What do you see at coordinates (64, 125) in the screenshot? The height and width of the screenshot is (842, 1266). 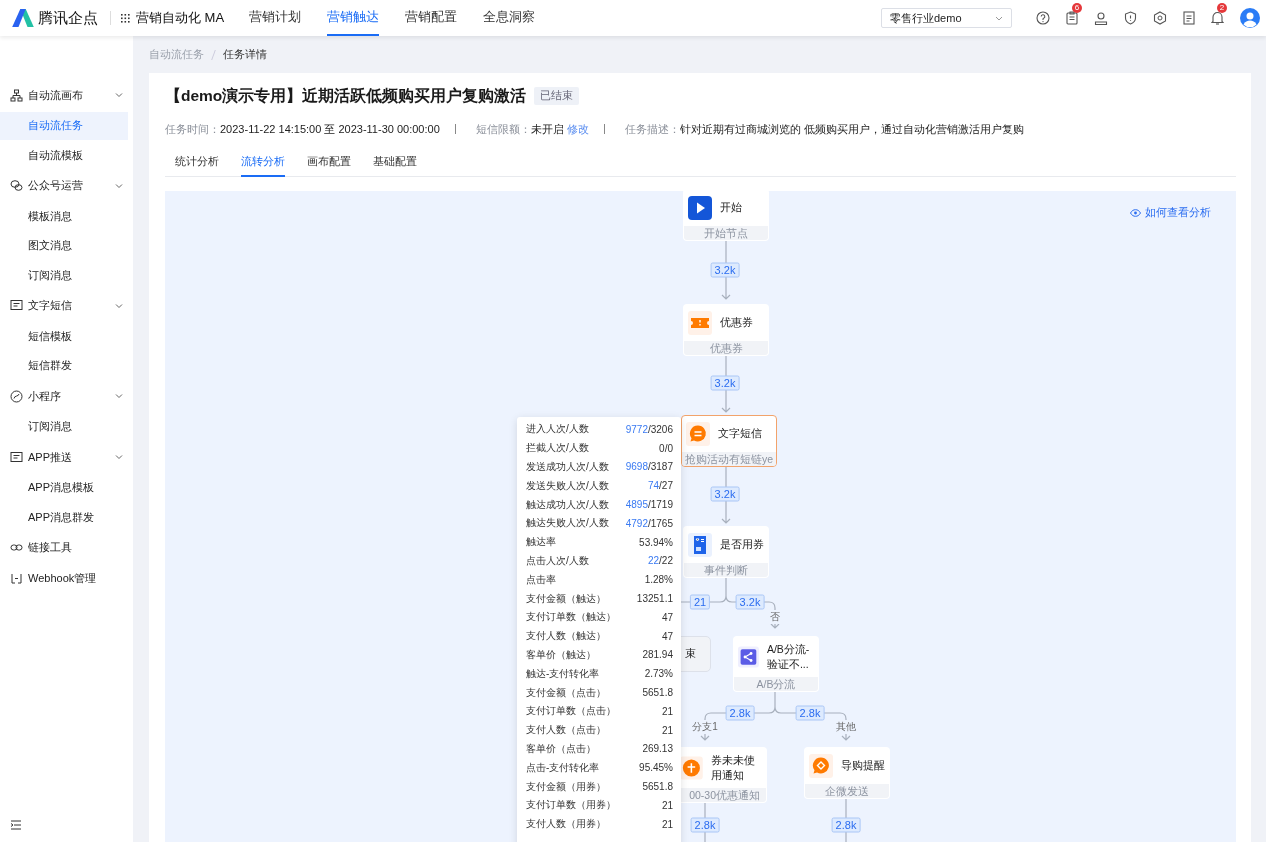 I see `sidebar-item: 自动流任务` at bounding box center [64, 125].